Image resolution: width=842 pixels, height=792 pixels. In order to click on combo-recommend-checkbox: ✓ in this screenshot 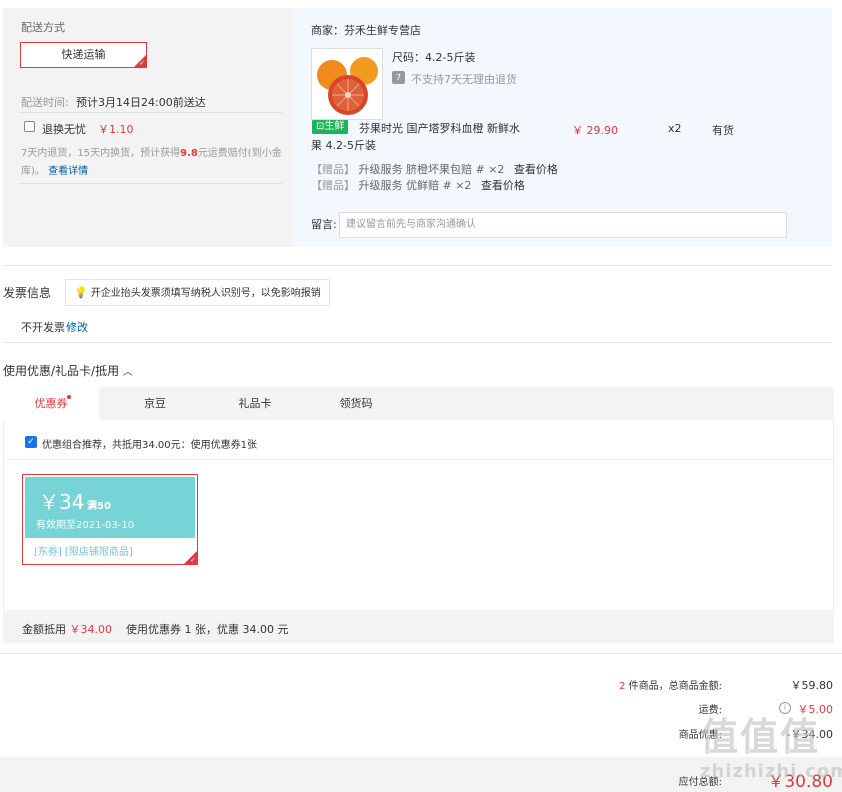, I will do `click(31, 442)`.